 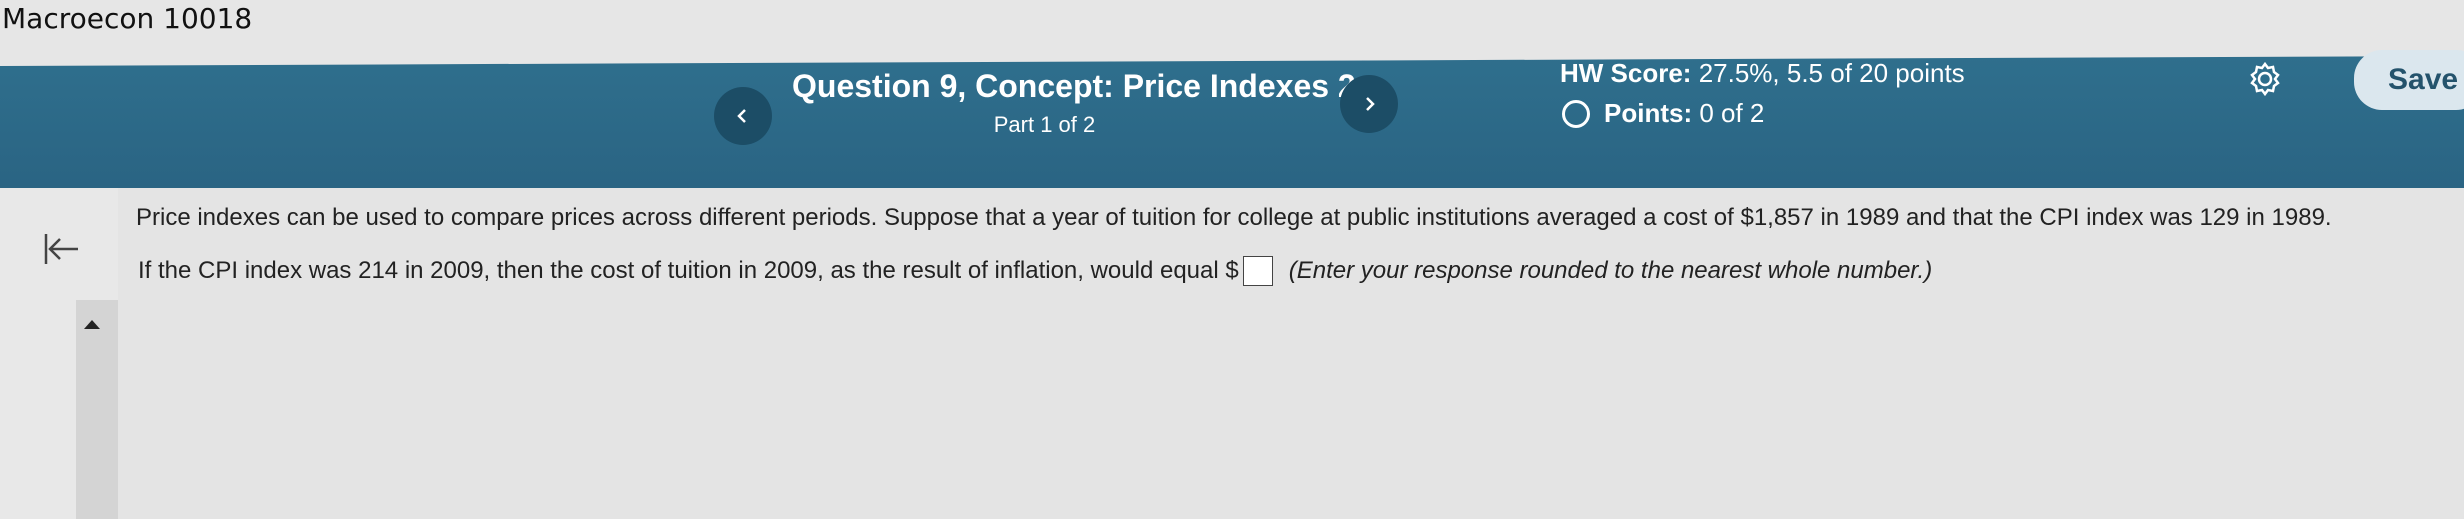 I want to click on answer-input, so click(x=1257, y=271).